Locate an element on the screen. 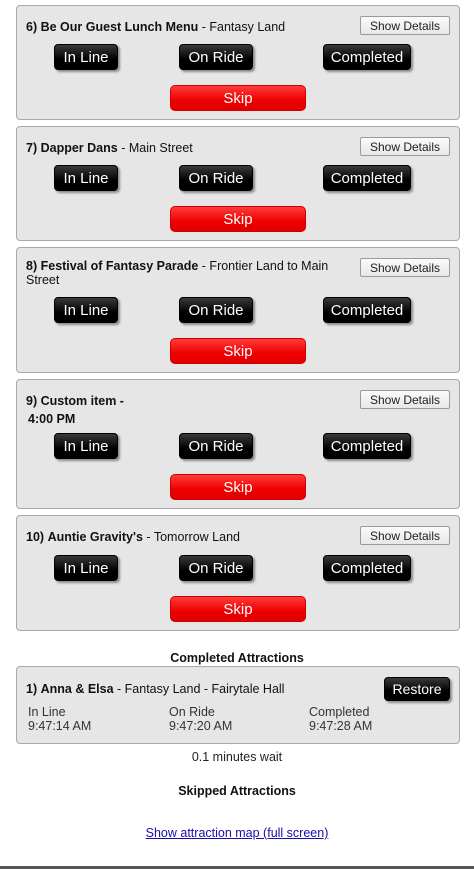 This screenshot has width=474, height=869. attraction-location: - Tomorrow Land is located at coordinates (193, 537).